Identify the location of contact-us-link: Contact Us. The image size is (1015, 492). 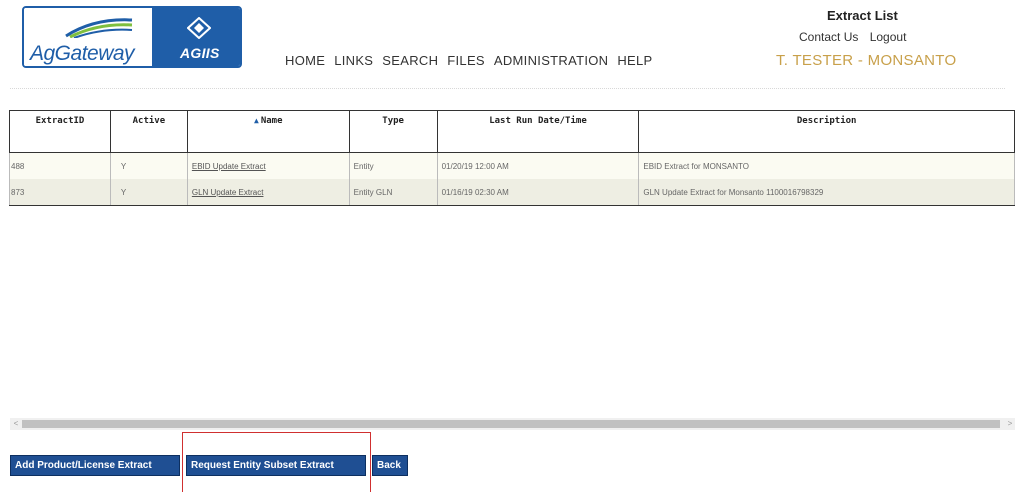
(828, 37).